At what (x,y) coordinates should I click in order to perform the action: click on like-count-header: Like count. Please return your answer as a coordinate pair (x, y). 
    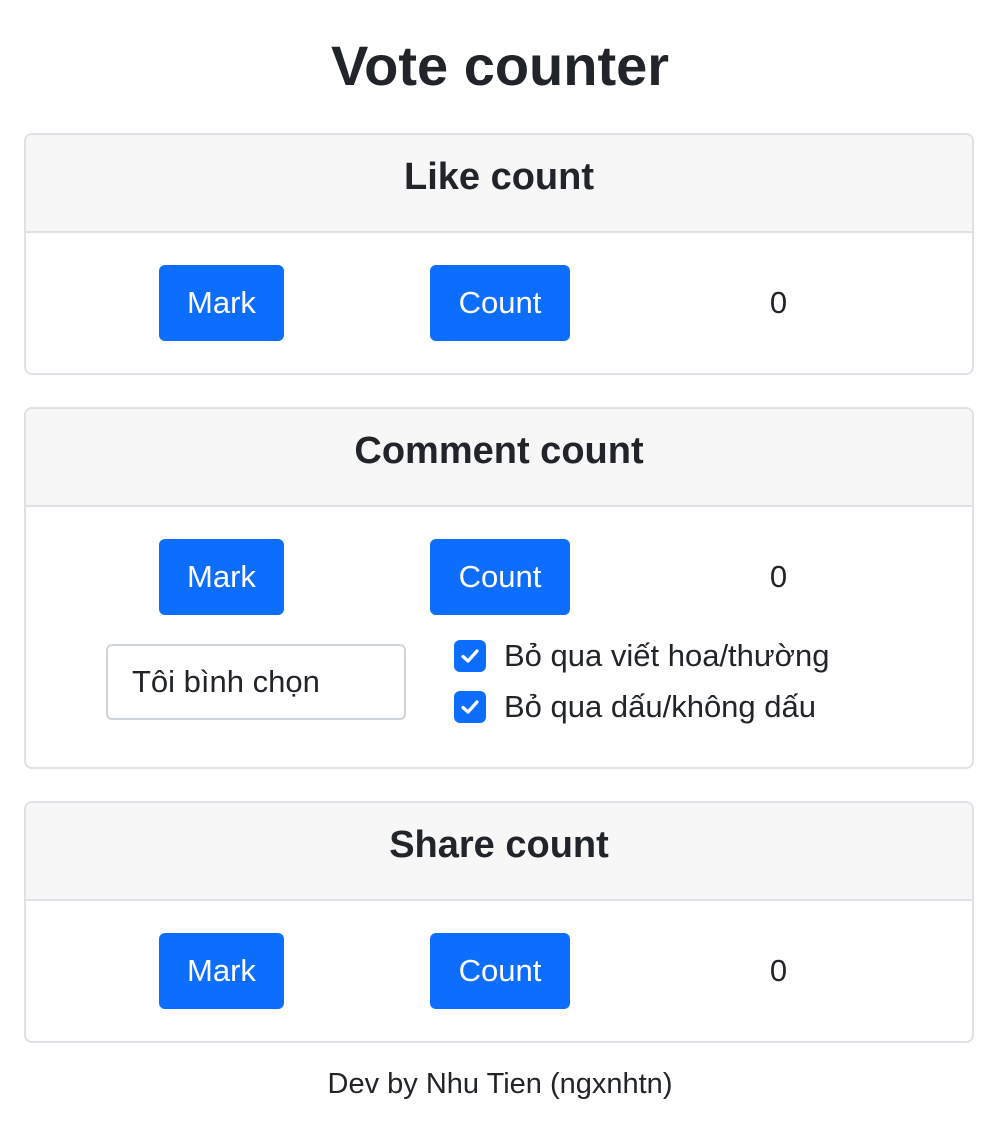
    Looking at the image, I should click on (499, 184).